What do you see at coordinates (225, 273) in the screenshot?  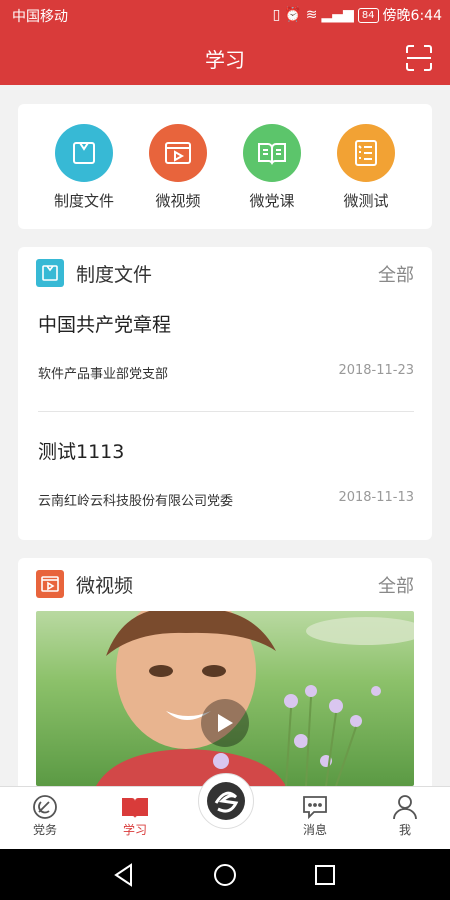 I see `documents-header: 制度文件 全部` at bounding box center [225, 273].